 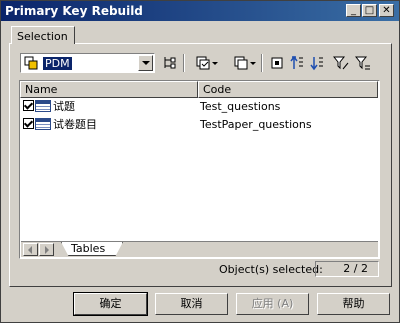 What do you see at coordinates (288, 89) in the screenshot?
I see `column-header-code: Code` at bounding box center [288, 89].